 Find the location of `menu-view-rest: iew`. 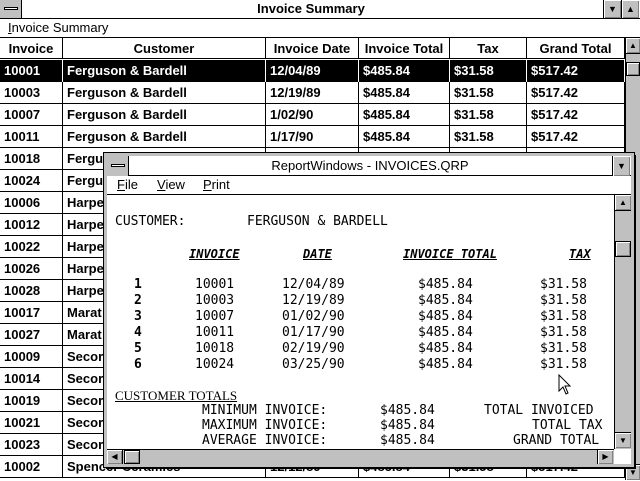

menu-view-rest: iew is located at coordinates (175, 184).